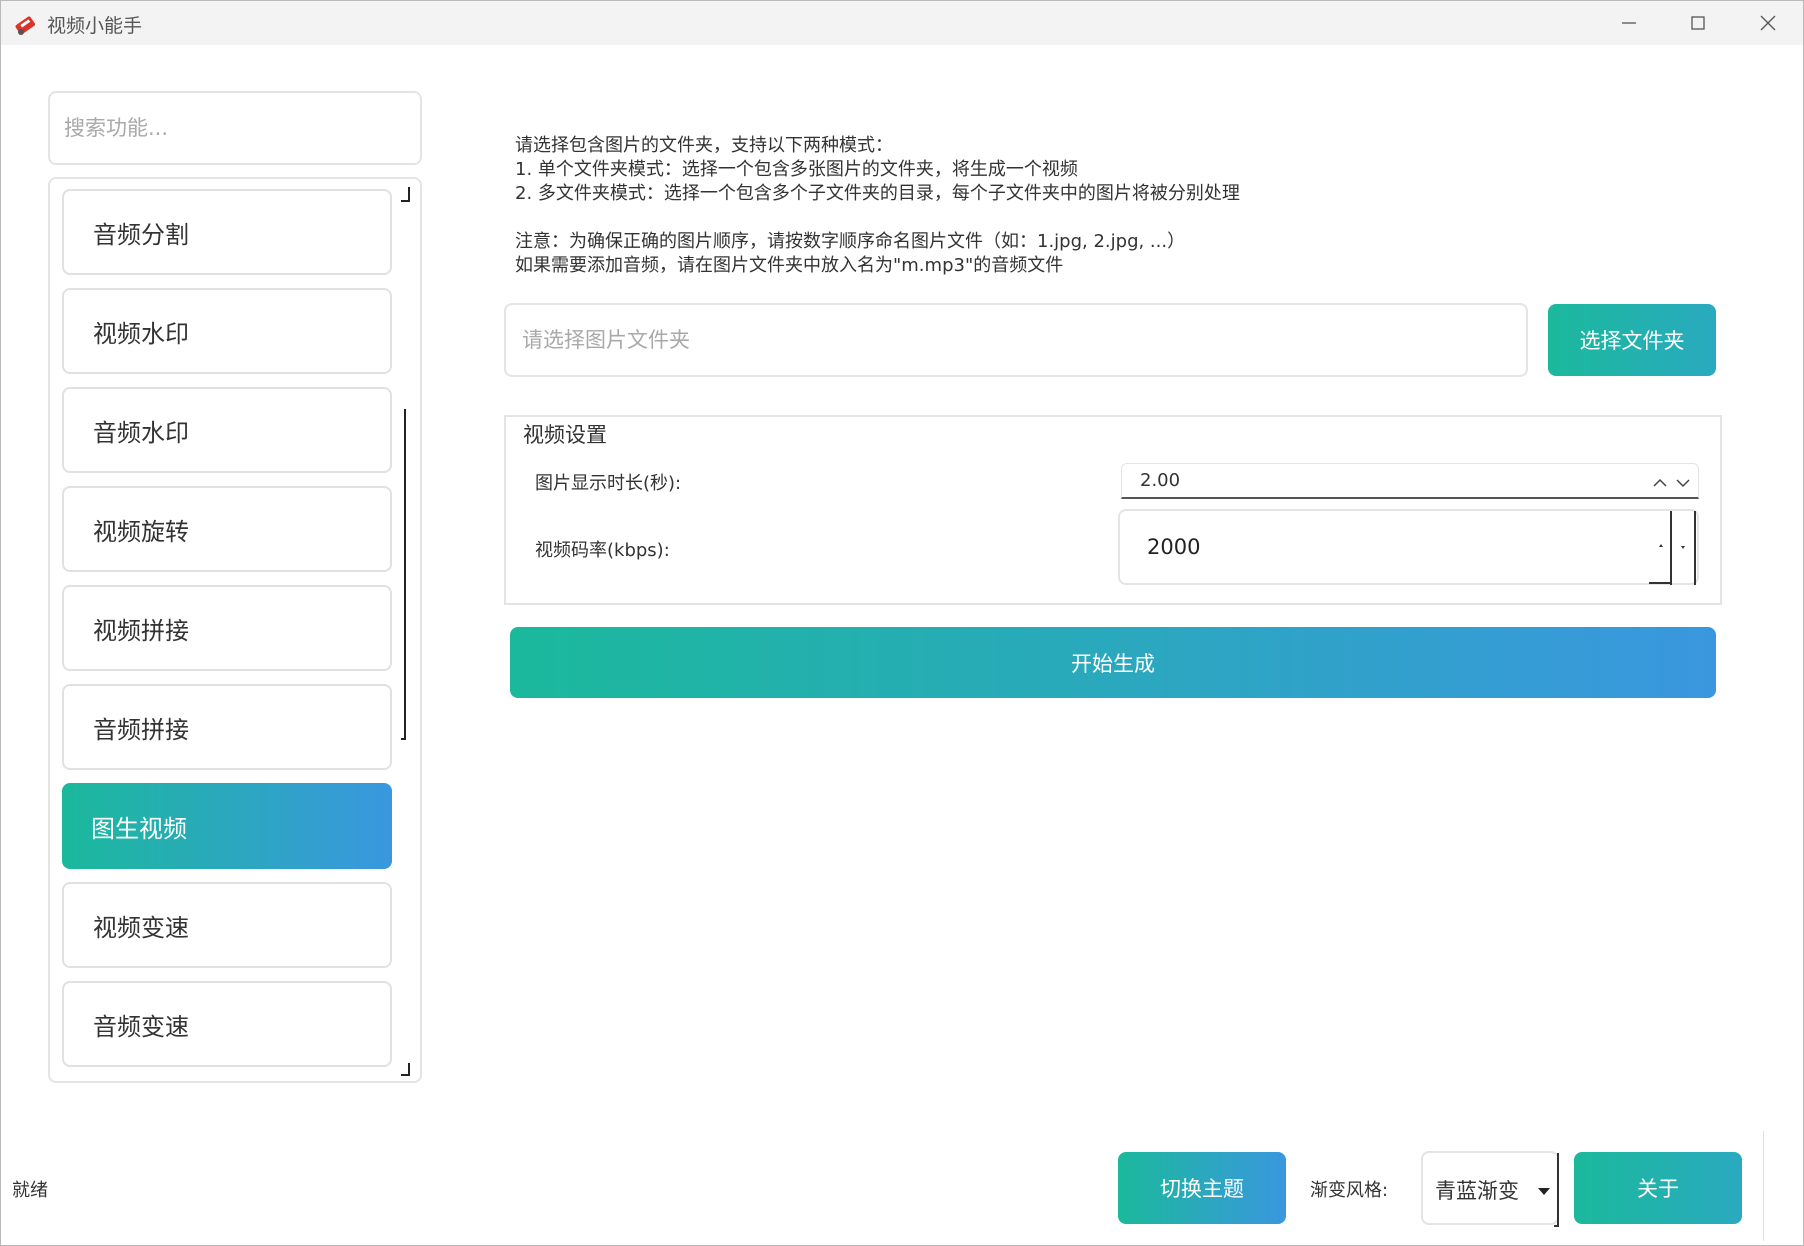  I want to click on minimize-button, so click(1629, 23).